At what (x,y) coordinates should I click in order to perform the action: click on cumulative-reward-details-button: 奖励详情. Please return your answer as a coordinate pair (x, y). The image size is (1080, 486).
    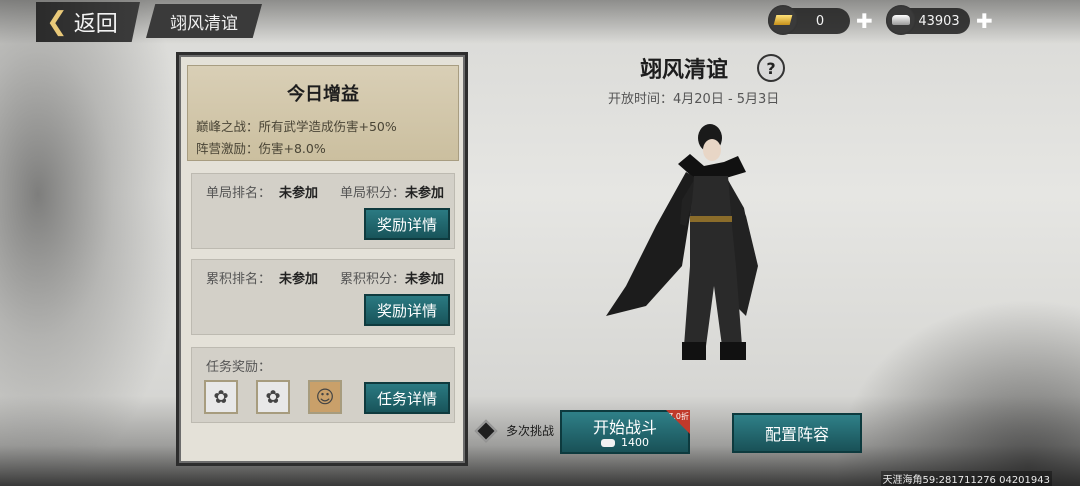
    Looking at the image, I should click on (407, 310).